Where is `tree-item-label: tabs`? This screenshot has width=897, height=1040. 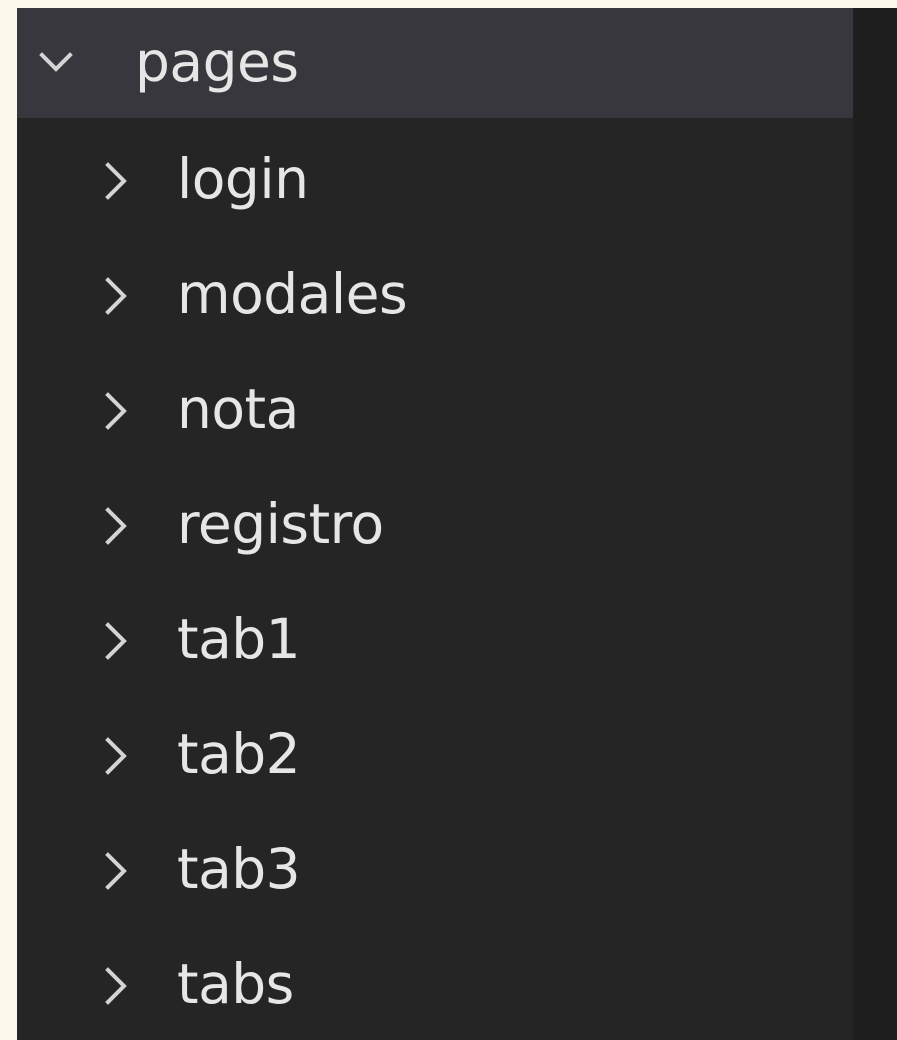
tree-item-label: tabs is located at coordinates (235, 984).